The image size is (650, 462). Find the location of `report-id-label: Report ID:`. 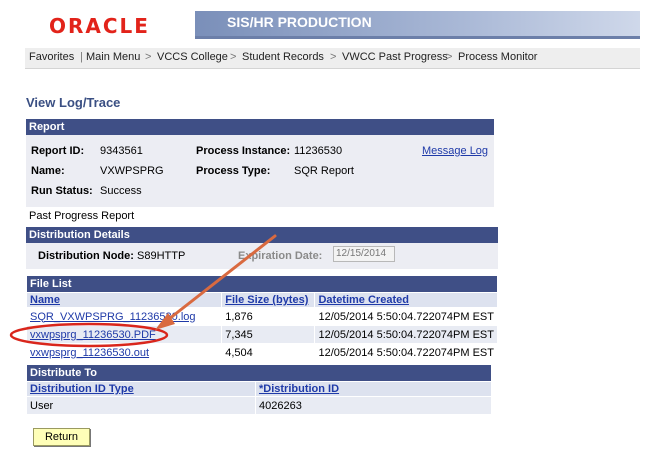

report-id-label: Report ID: is located at coordinates (58, 151).